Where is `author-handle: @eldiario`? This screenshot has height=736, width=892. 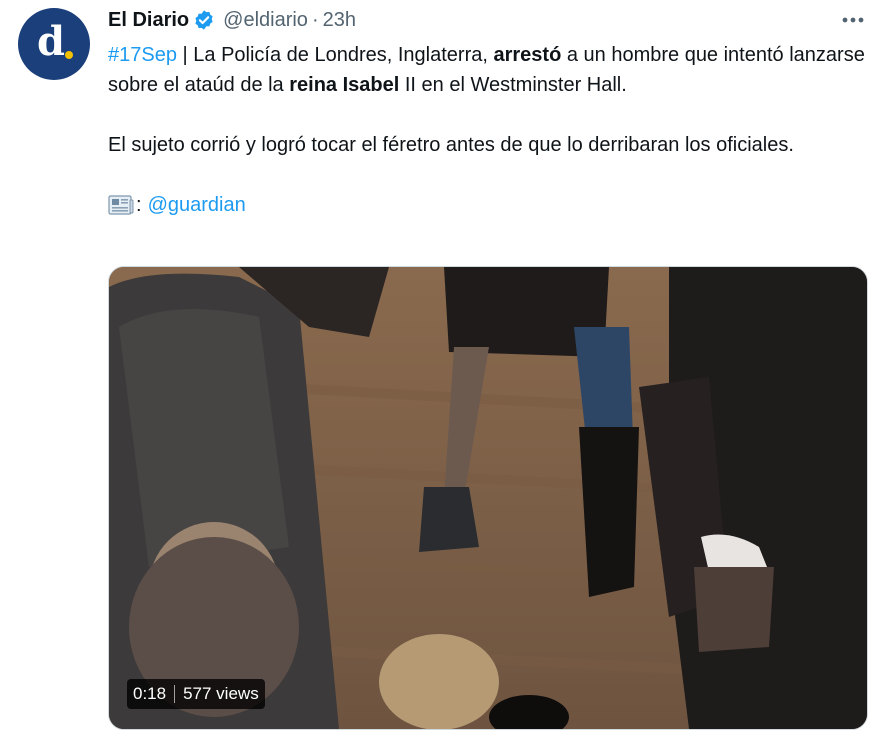
author-handle: @eldiario is located at coordinates (265, 20).